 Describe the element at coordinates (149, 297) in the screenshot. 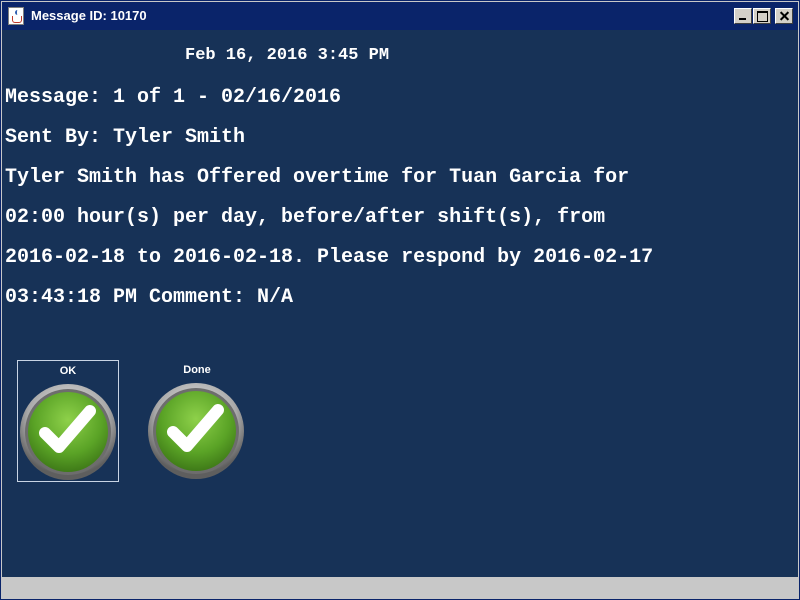

I see `message-body-line: 03:43:18 PM Comment: N/A` at that location.